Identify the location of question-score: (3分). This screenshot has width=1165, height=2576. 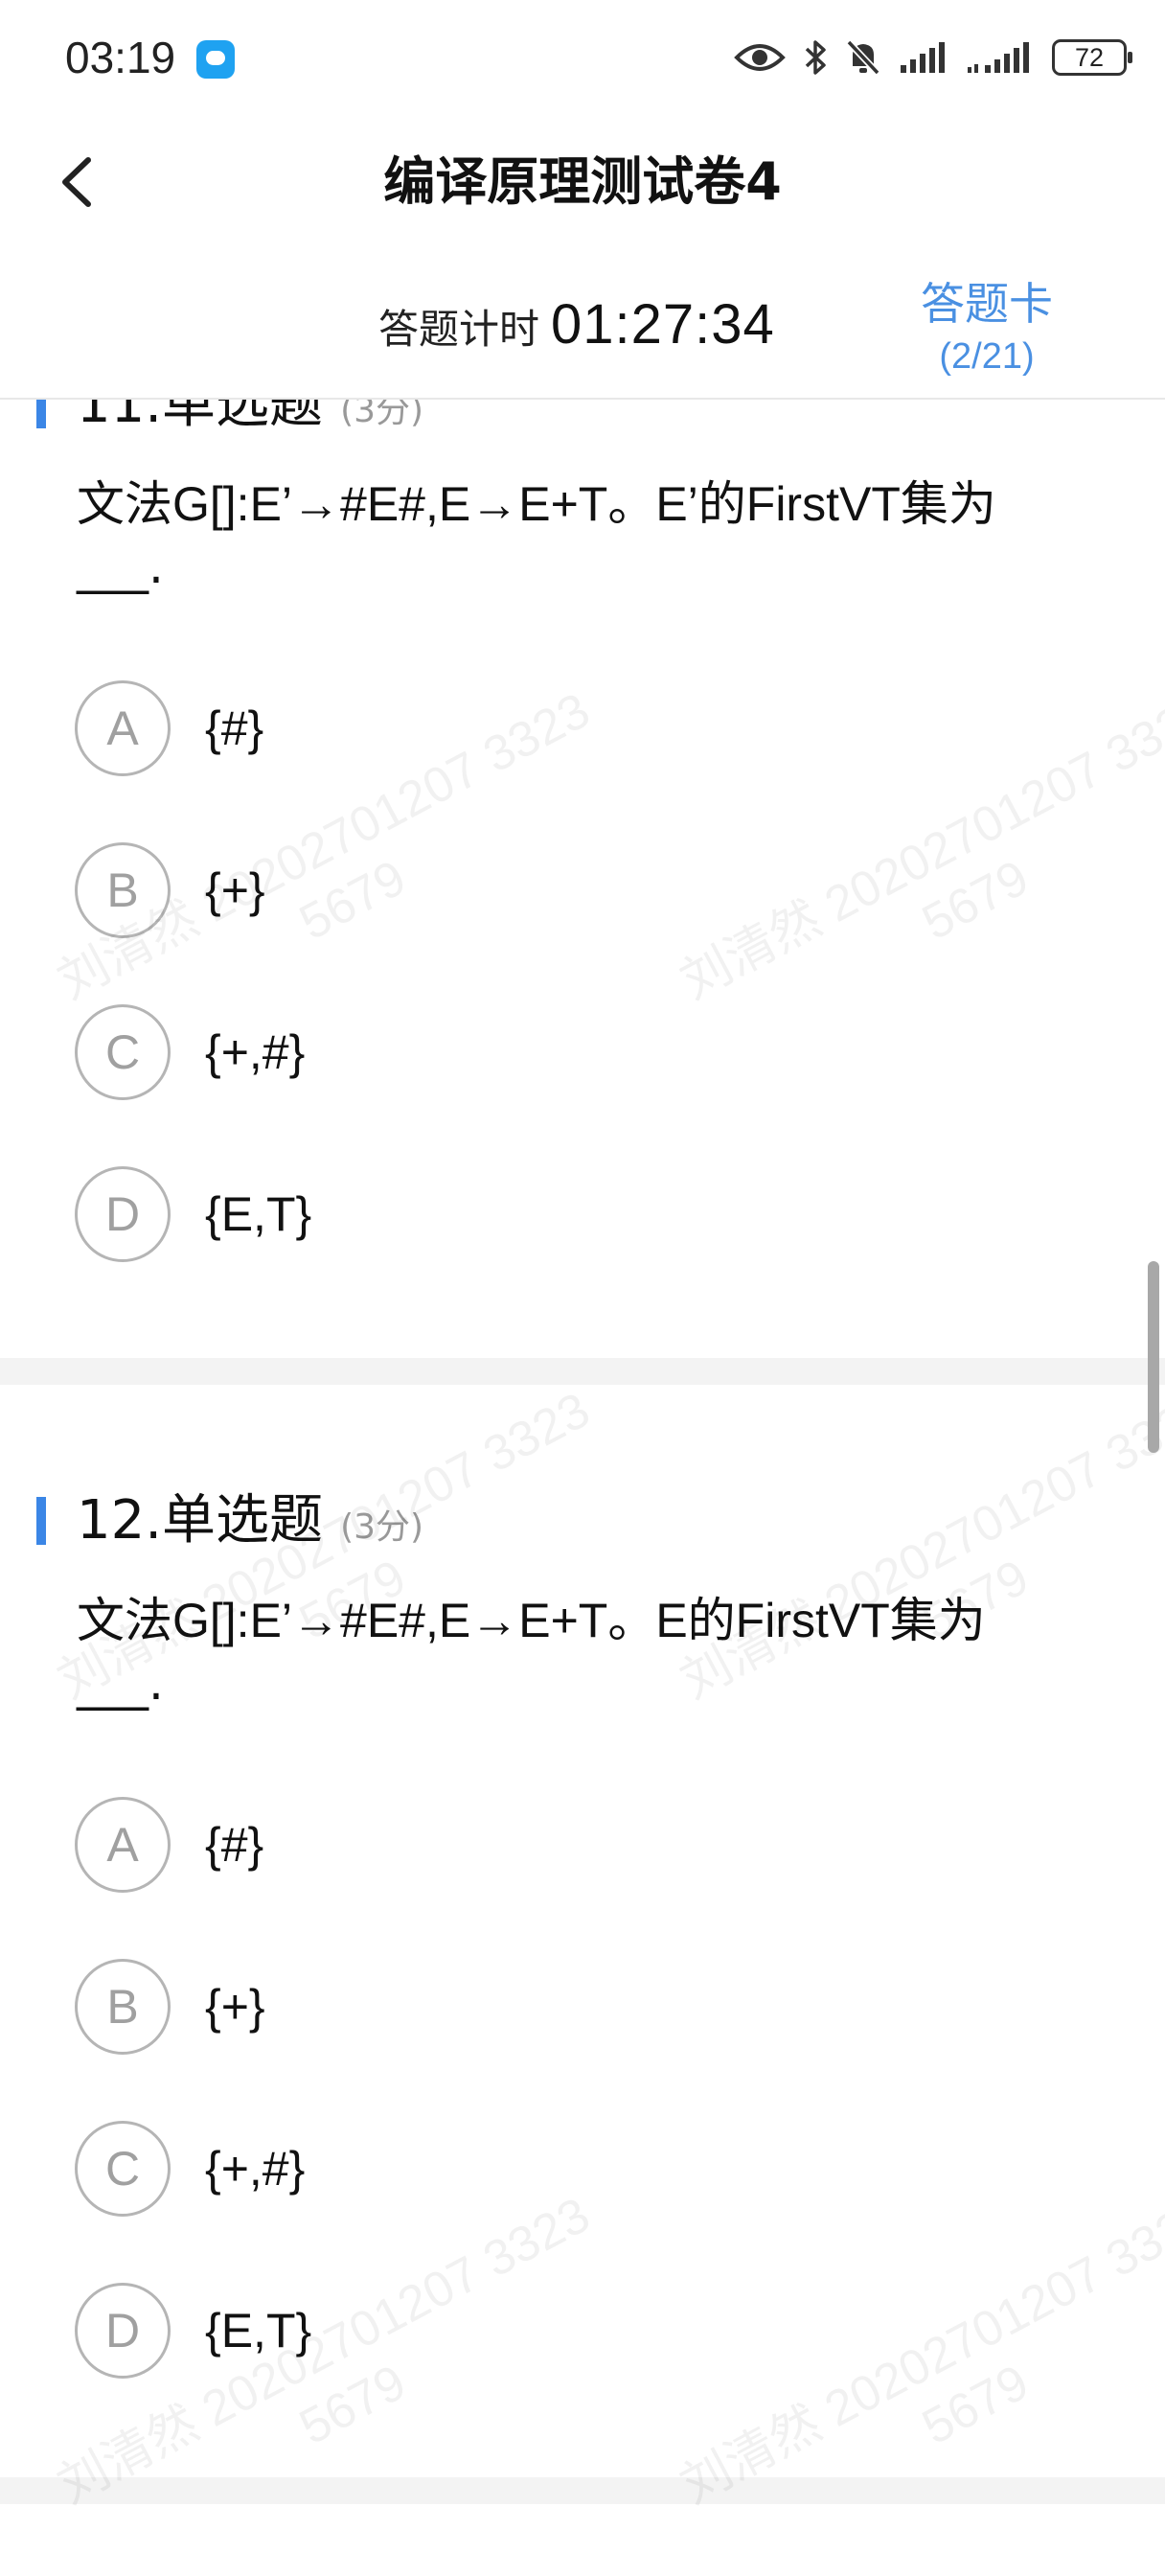
(382, 1527).